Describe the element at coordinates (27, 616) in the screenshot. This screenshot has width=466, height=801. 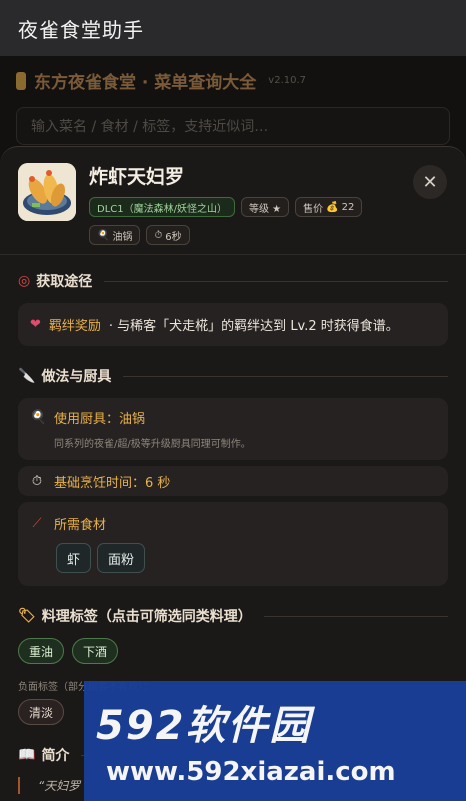
I see `tag-icon: 🏷` at that location.